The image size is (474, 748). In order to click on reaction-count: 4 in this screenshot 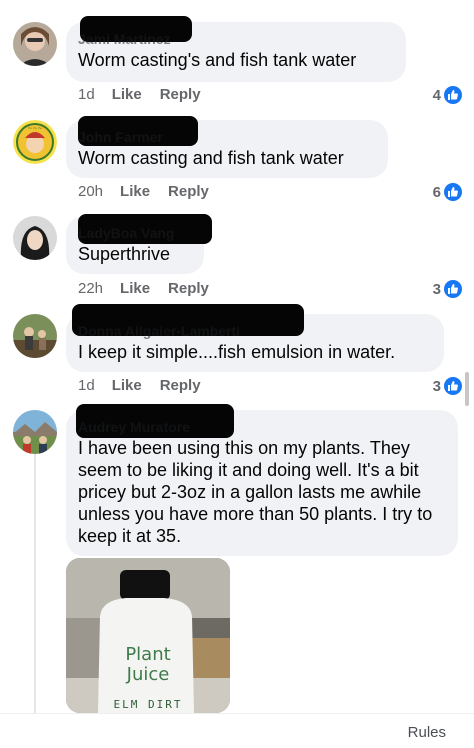, I will do `click(447, 95)`.